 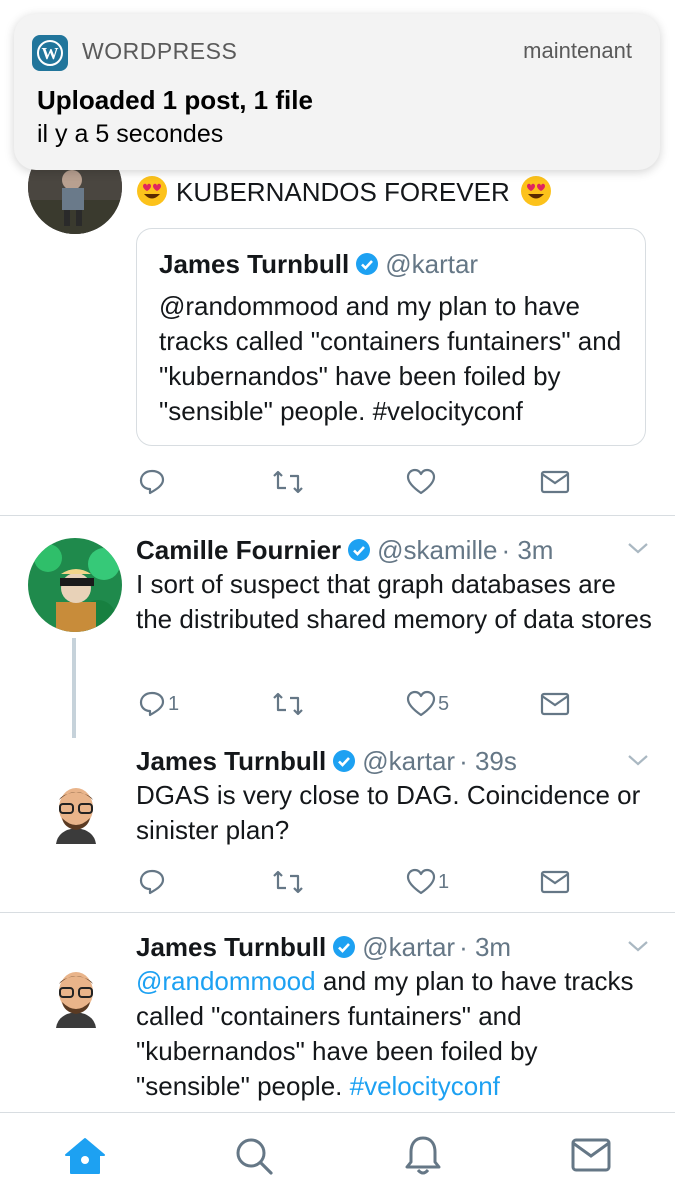 I want to click on tab-search, so click(x=254, y=1158).